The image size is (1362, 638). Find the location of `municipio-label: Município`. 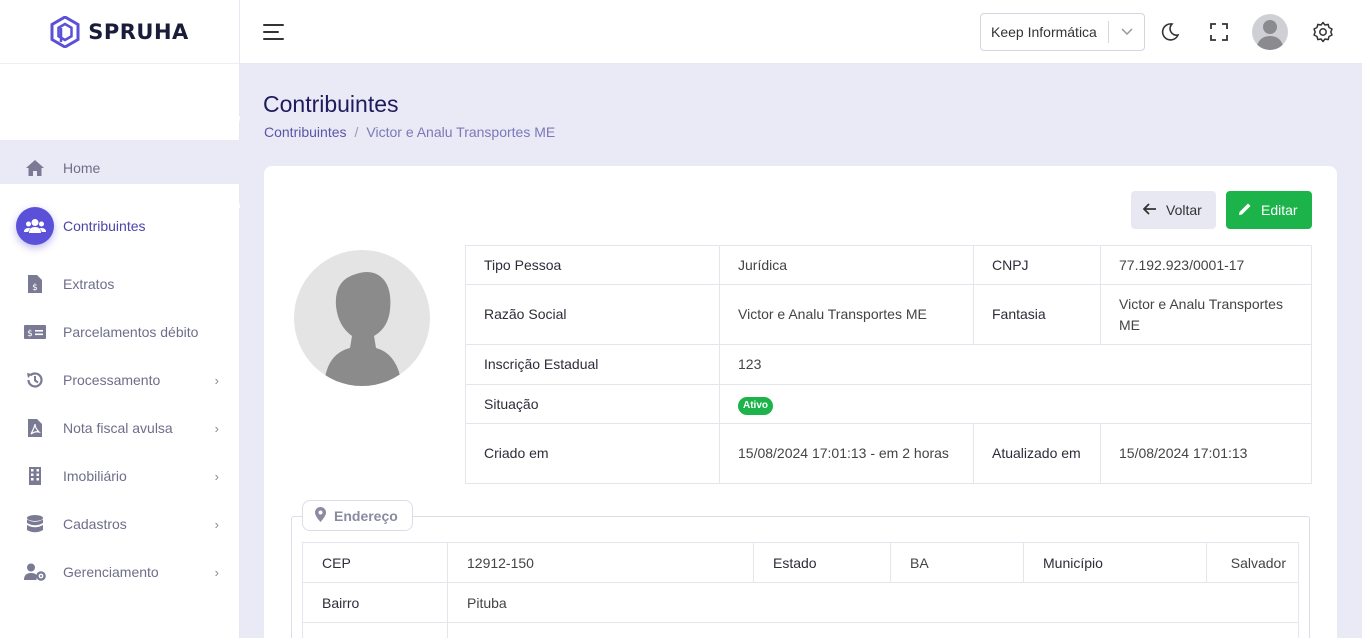

municipio-label: Município is located at coordinates (1115, 562).